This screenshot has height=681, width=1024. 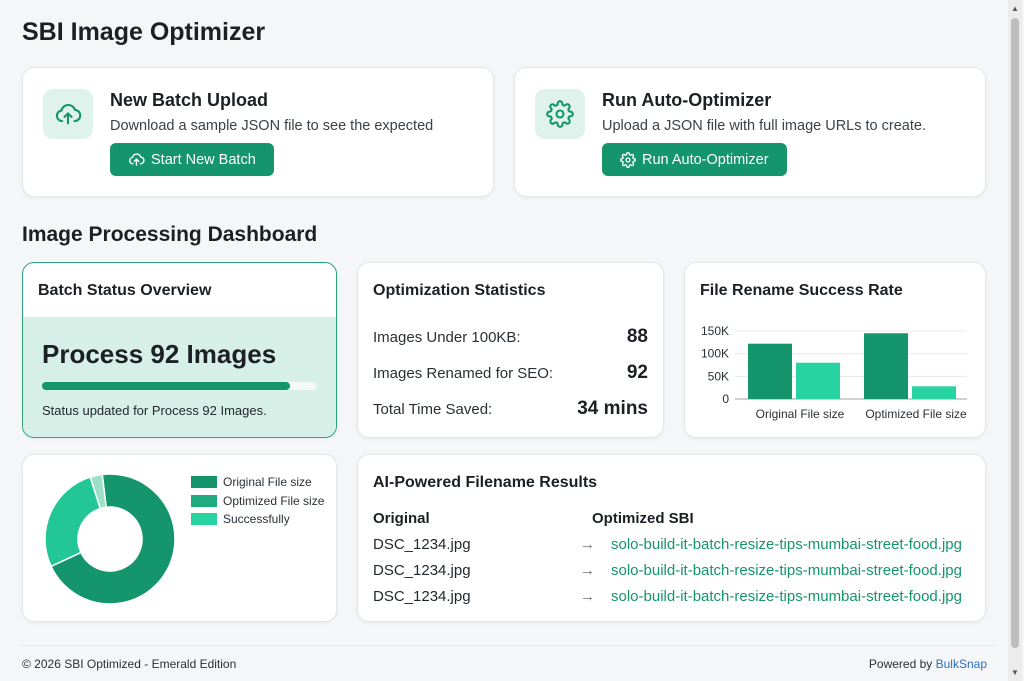 What do you see at coordinates (401, 518) in the screenshot?
I see `header-original: Original` at bounding box center [401, 518].